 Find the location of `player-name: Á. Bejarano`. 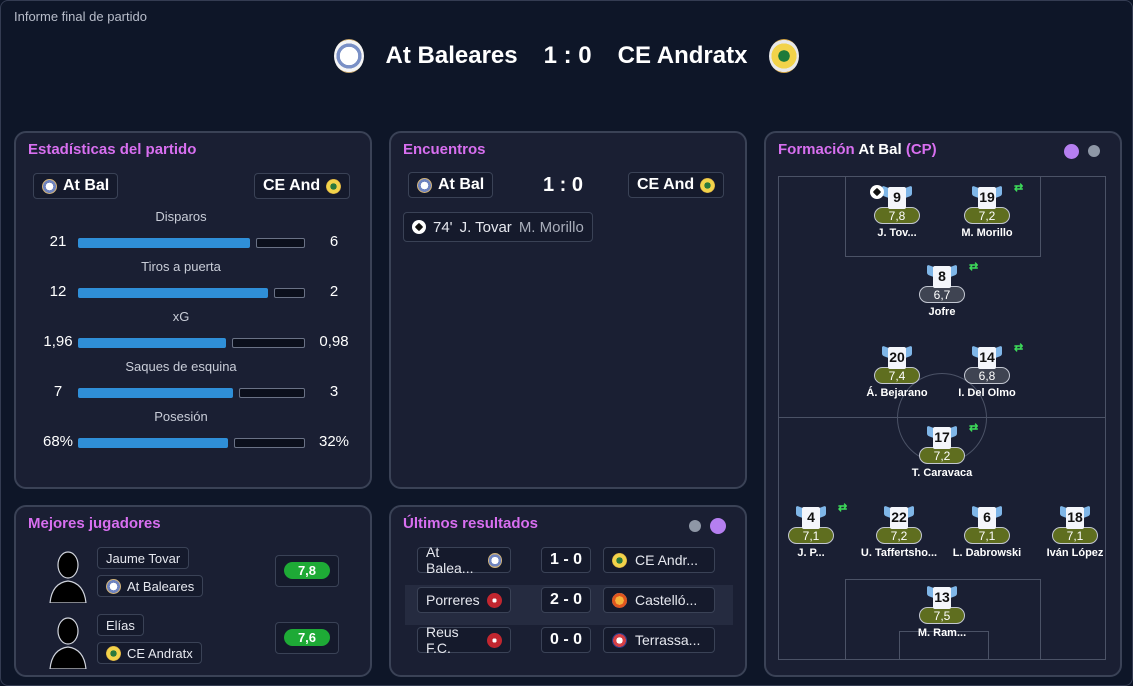

player-name: Á. Bejarano is located at coordinates (897, 393).